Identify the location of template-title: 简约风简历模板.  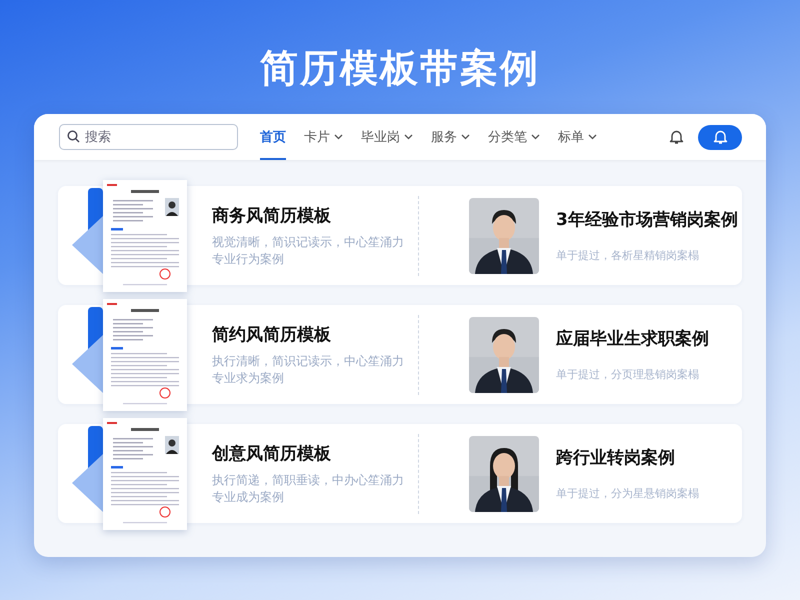
(272, 335).